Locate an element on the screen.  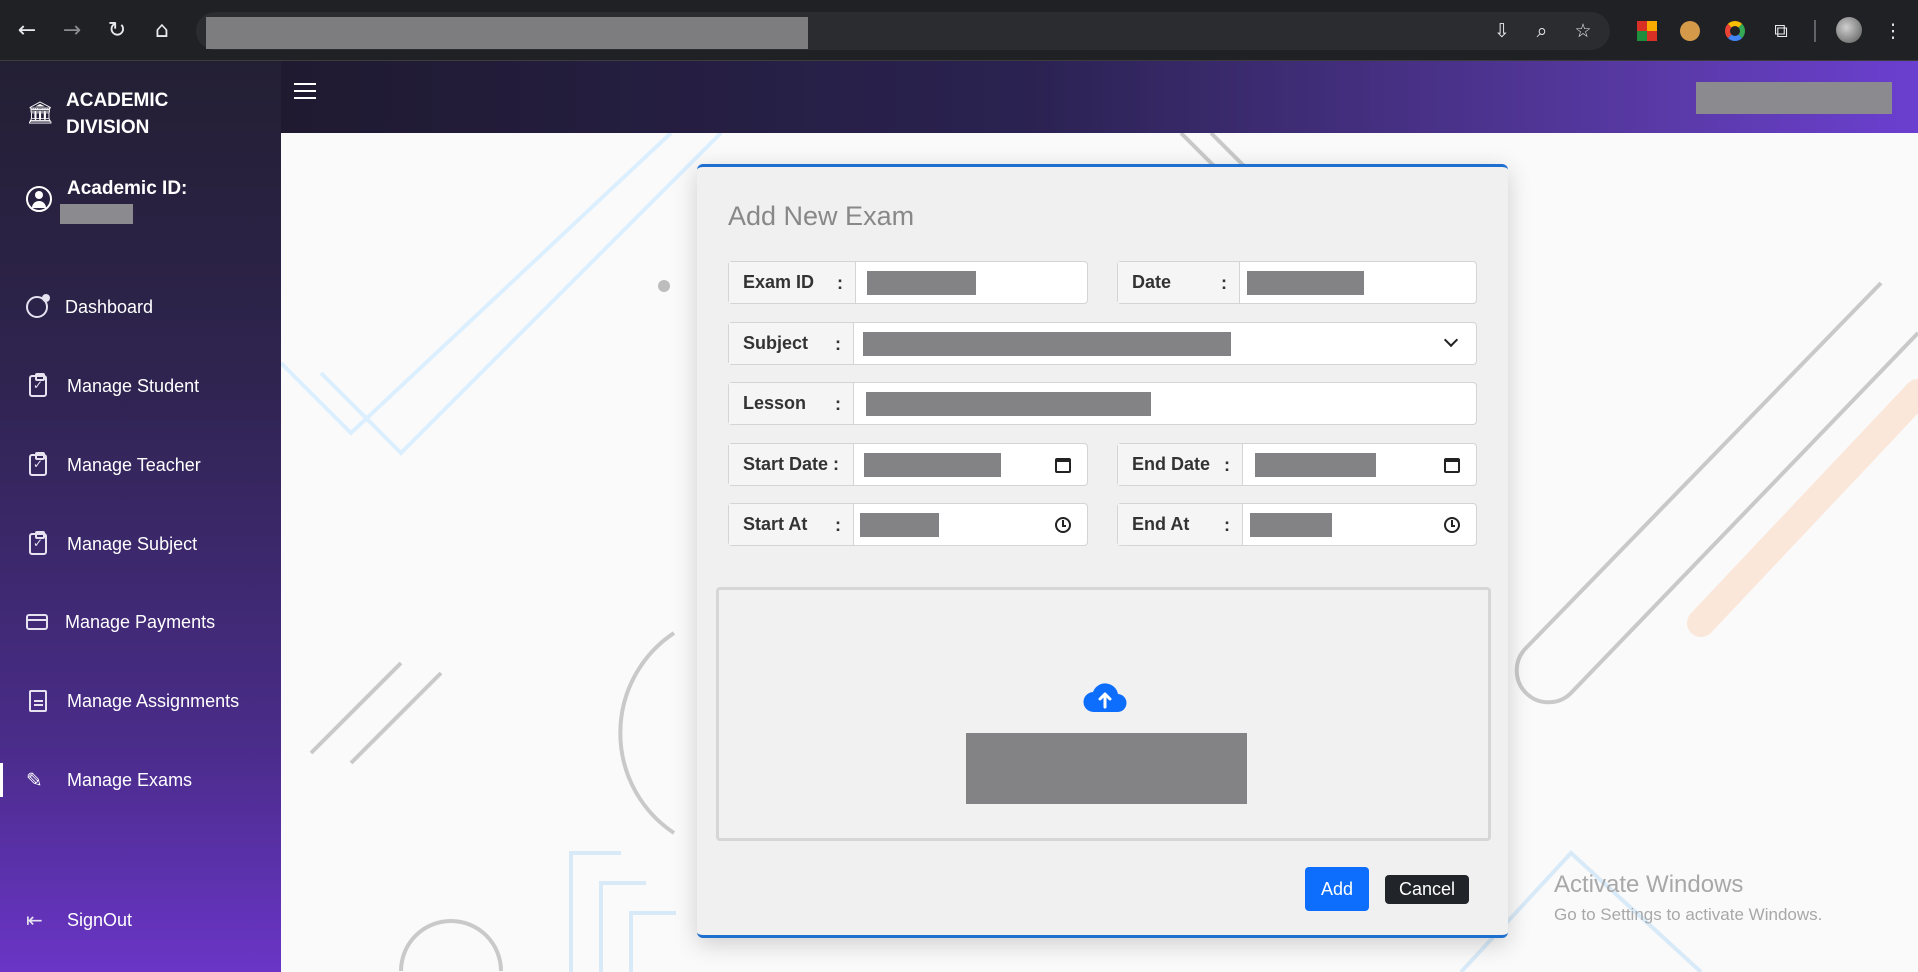
sidebar-item-manage-exams: ✎ Manage Exams is located at coordinates (140, 780).